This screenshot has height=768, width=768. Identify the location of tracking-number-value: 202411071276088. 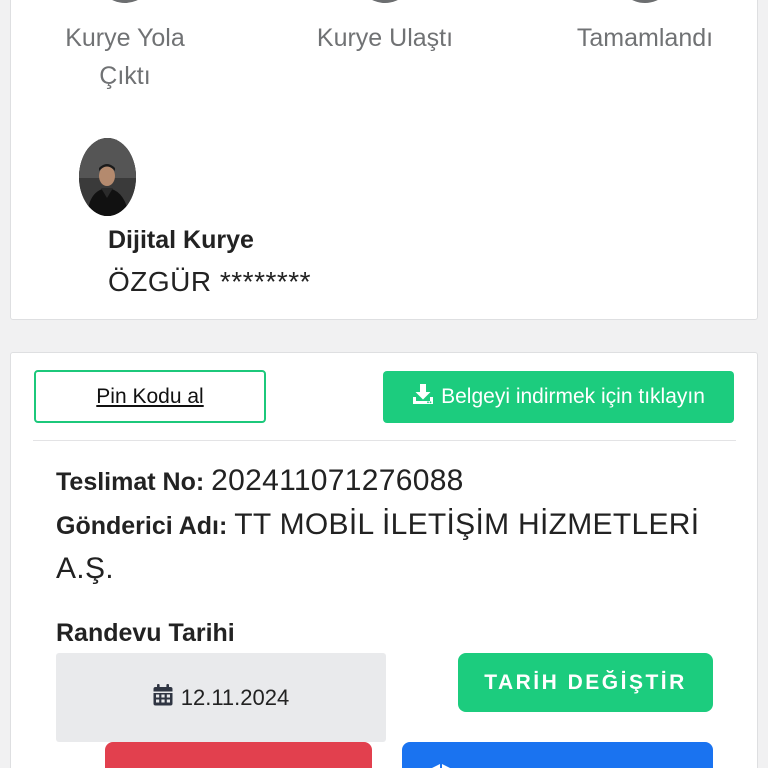
(337, 480).